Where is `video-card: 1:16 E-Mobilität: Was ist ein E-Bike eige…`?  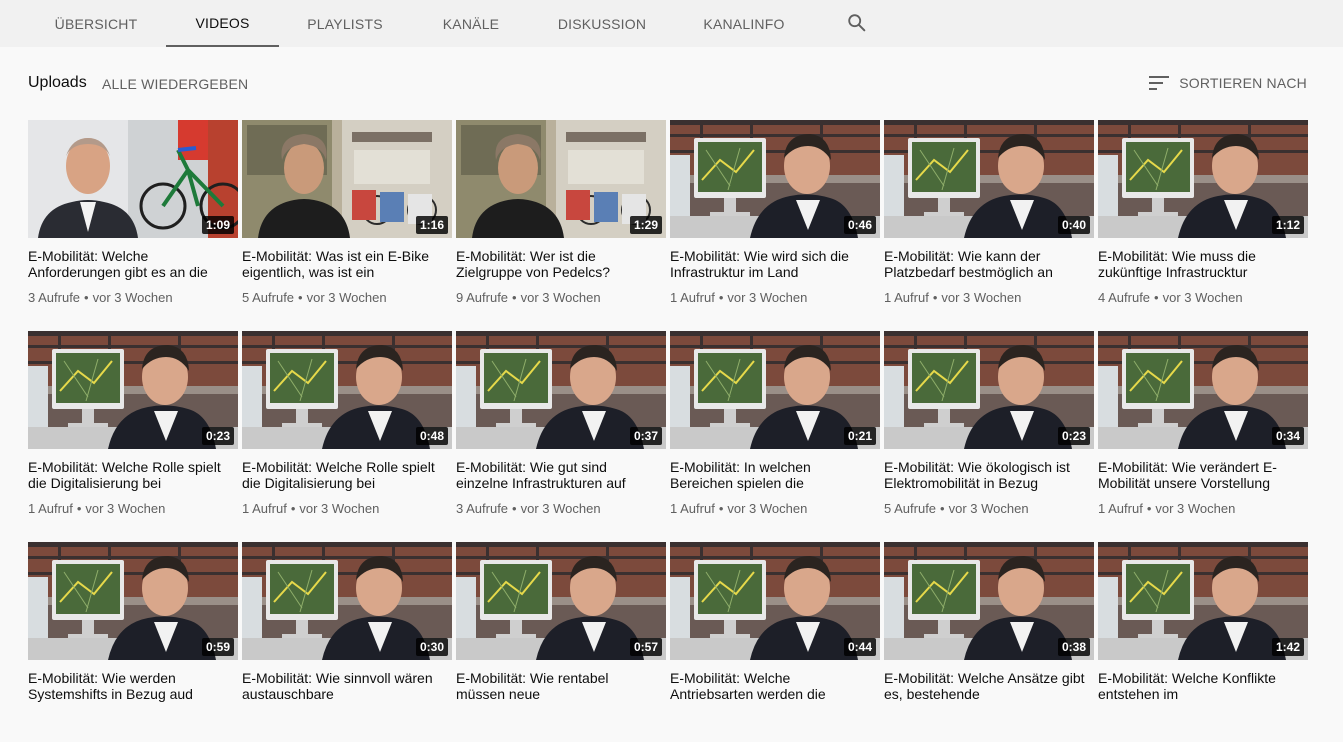
video-card: 1:16 E-Mobilität: Was ist ein E-Bike eige… is located at coordinates (347, 220).